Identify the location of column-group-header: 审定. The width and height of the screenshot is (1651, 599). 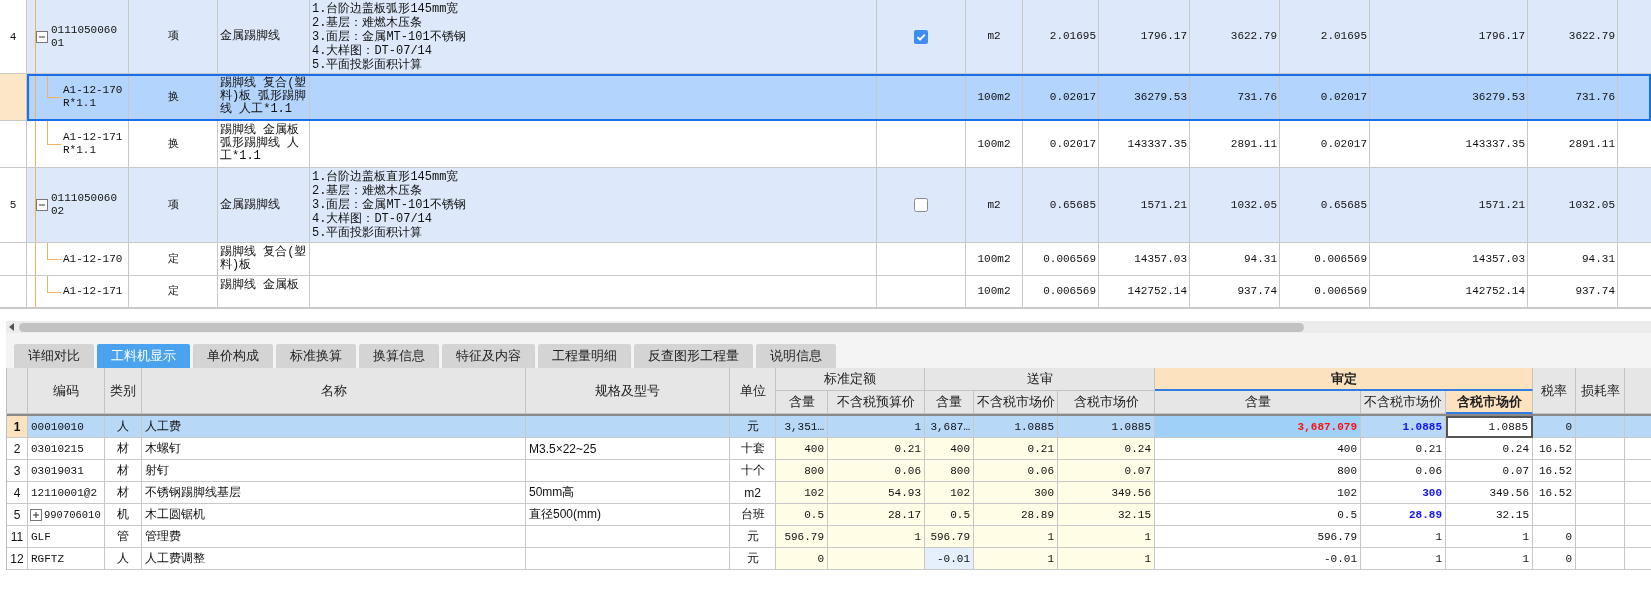
(1344, 379).